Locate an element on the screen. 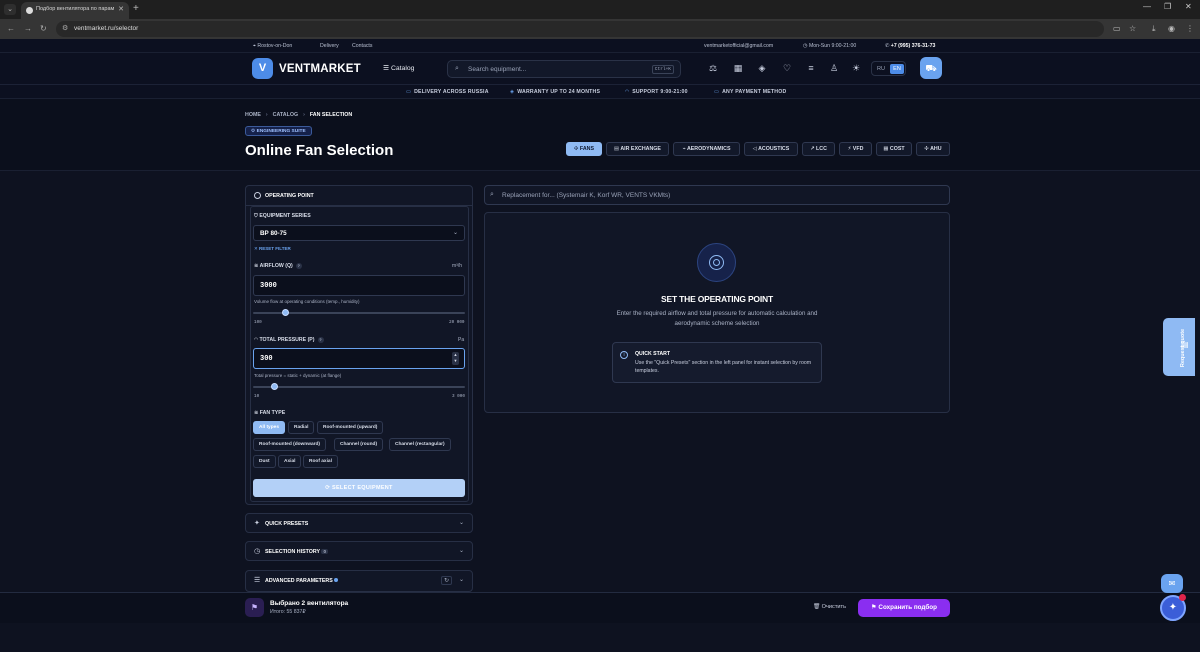 The image size is (1200, 652). cast-icon: ▭ is located at coordinates (1117, 28).